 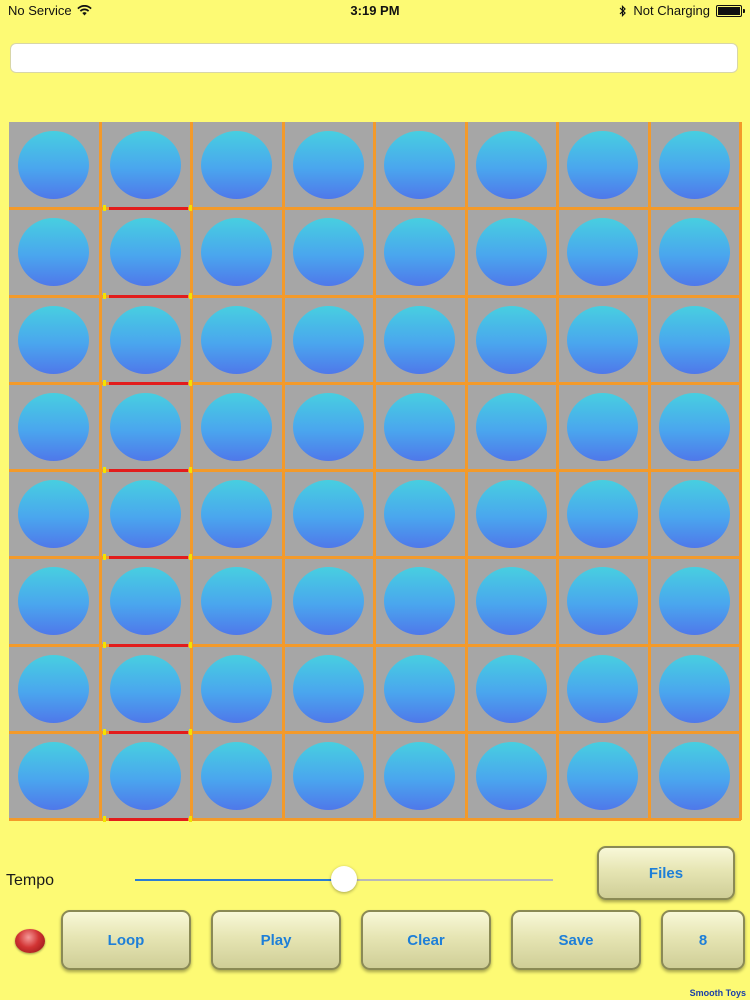 What do you see at coordinates (344, 879) in the screenshot?
I see `slider-thumb` at bounding box center [344, 879].